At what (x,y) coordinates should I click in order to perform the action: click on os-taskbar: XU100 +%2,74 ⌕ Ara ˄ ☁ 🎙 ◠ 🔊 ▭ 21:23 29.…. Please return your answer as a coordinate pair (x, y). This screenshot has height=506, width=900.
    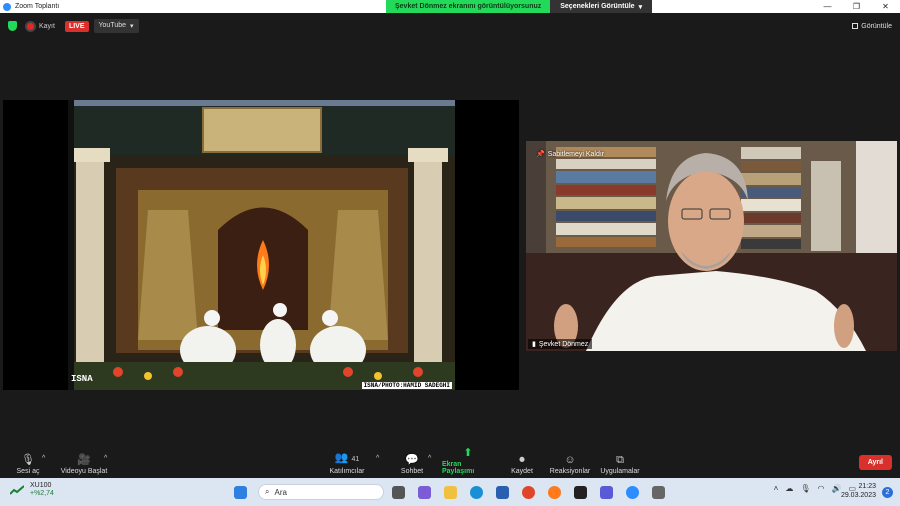
    Looking at the image, I should click on (450, 492).